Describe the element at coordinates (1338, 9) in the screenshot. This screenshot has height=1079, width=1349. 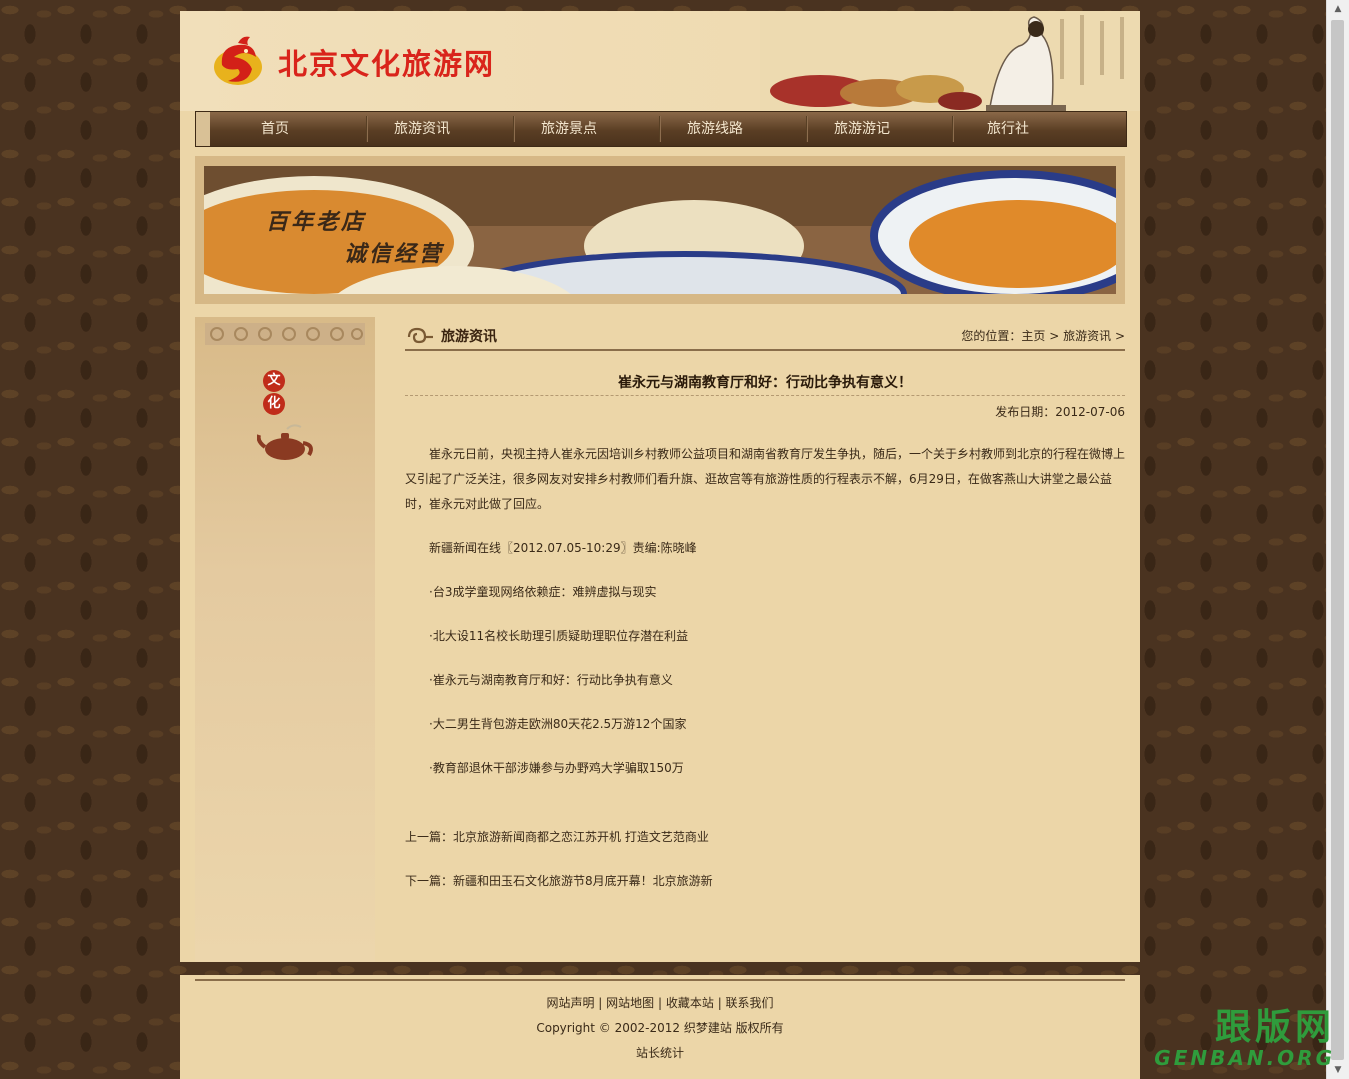
I see `scroll-up-arrow-icon: ▲` at that location.